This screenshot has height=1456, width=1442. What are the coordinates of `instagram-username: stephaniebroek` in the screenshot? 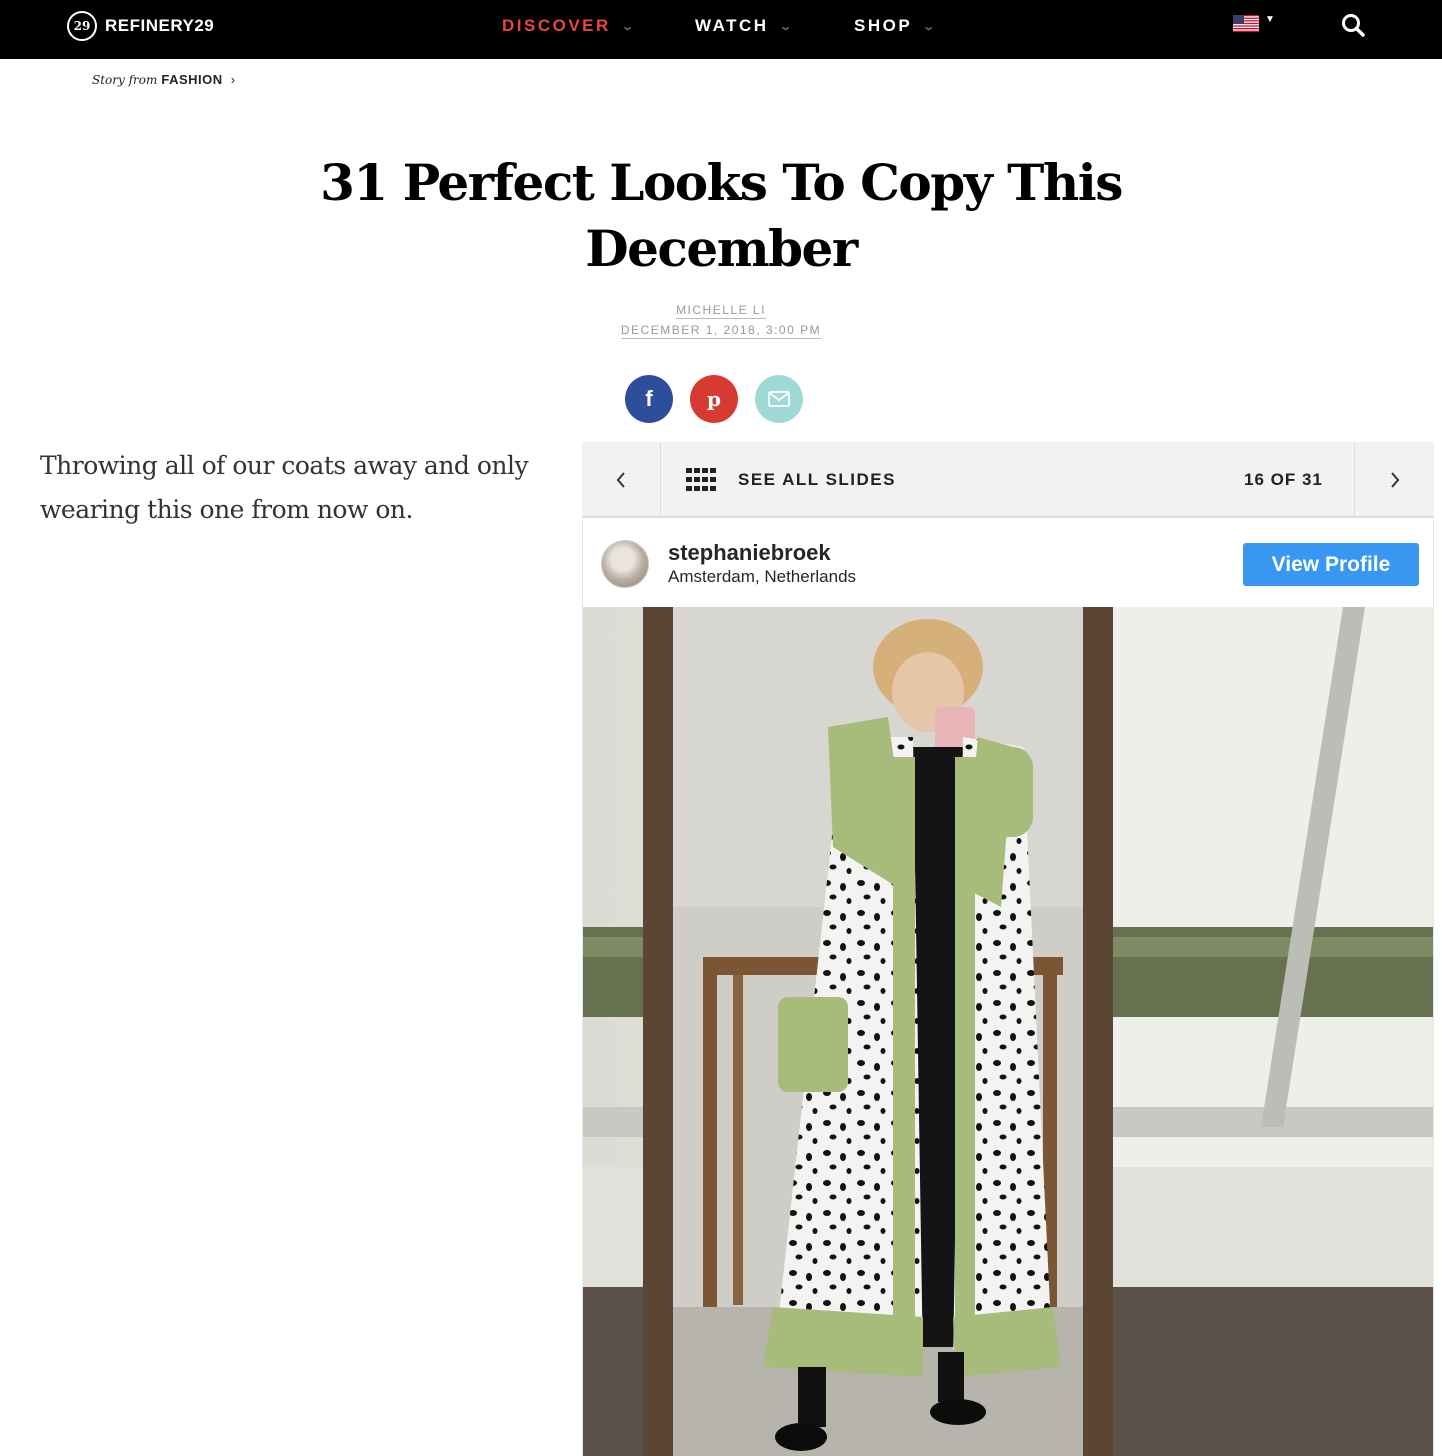 It's located at (749, 553).